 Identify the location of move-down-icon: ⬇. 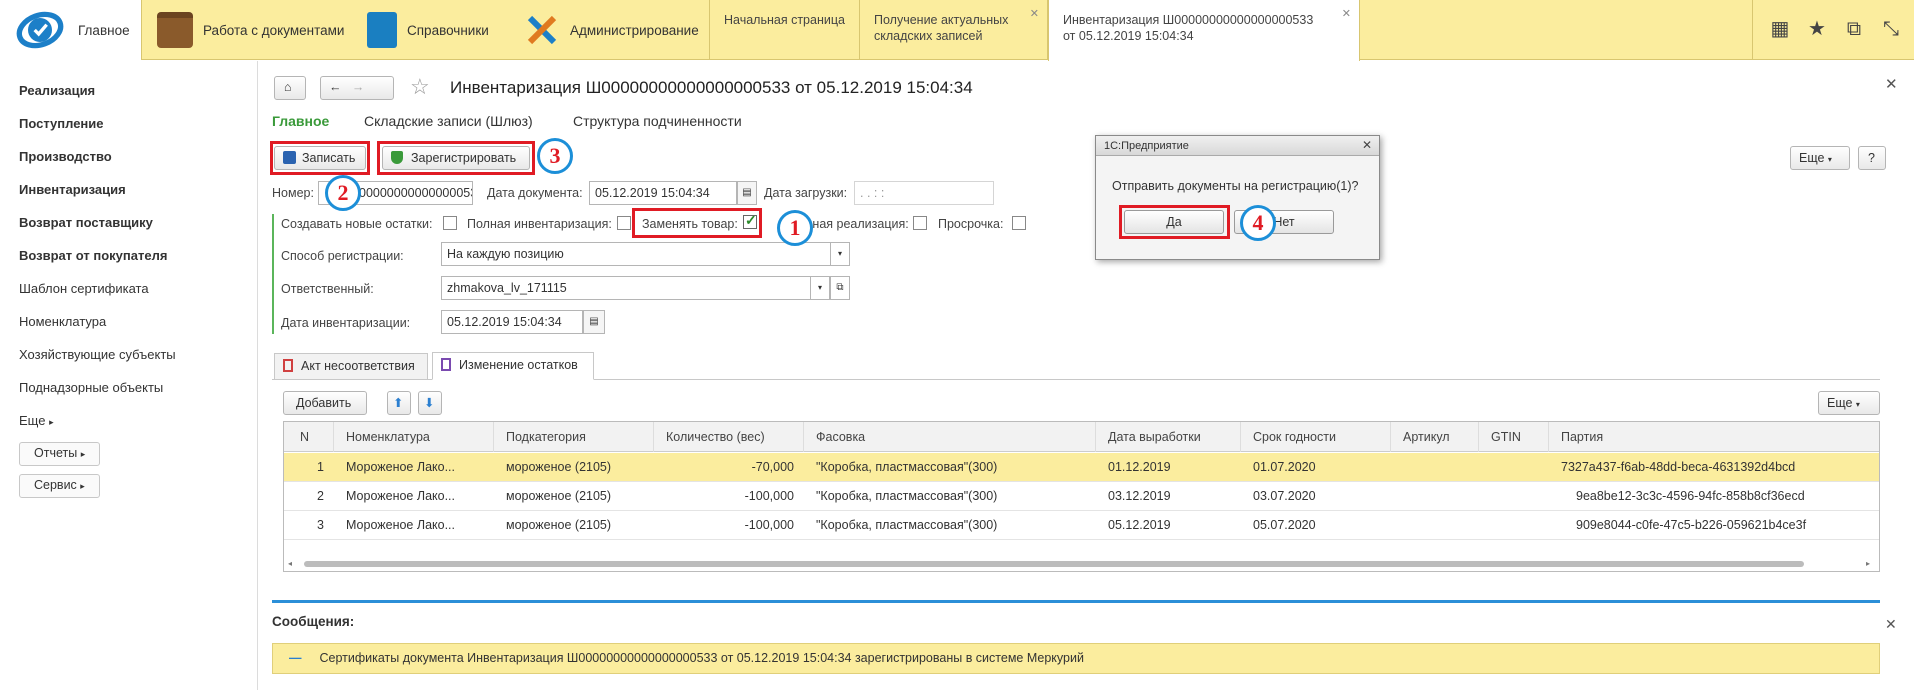
(430, 403).